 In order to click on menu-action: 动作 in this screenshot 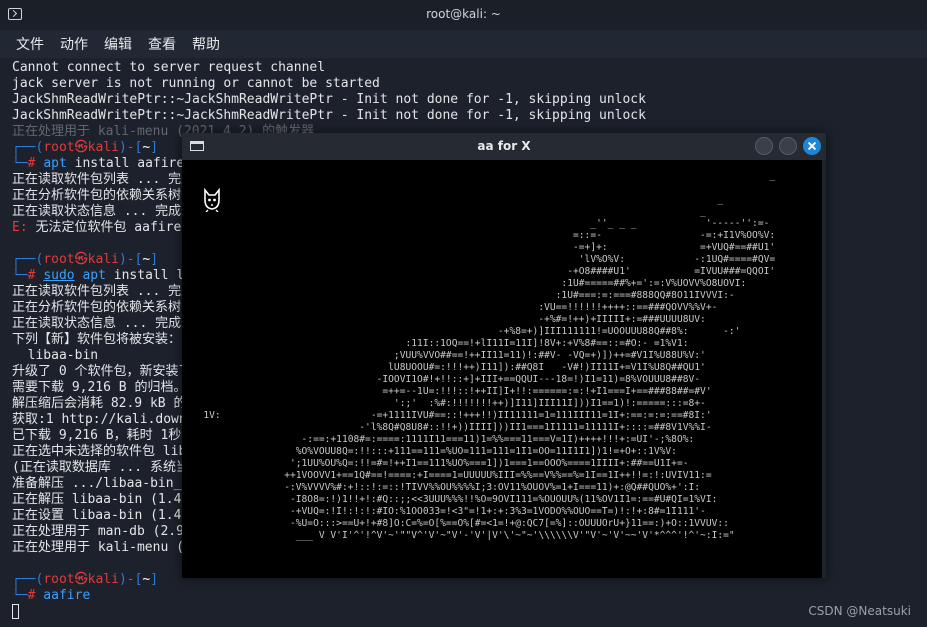, I will do `click(74, 44)`.